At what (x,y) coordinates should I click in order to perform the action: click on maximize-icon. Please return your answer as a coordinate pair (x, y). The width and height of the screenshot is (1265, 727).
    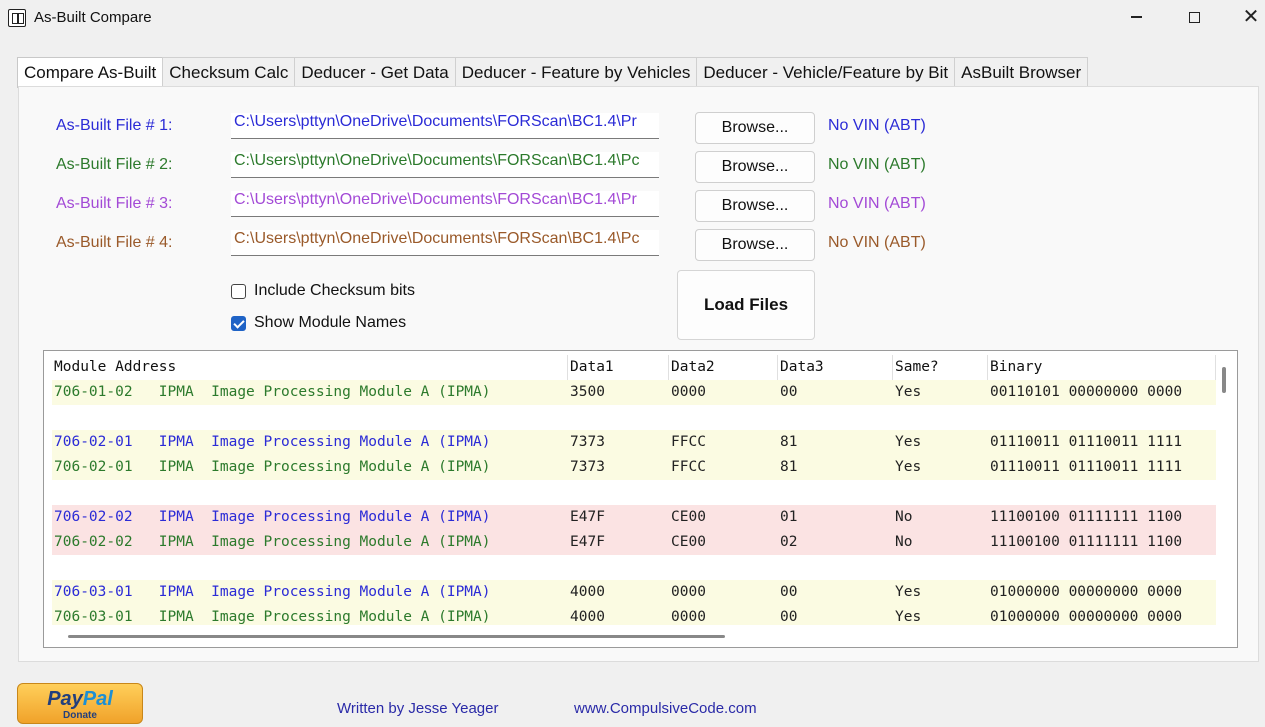
    Looking at the image, I should click on (1194, 17).